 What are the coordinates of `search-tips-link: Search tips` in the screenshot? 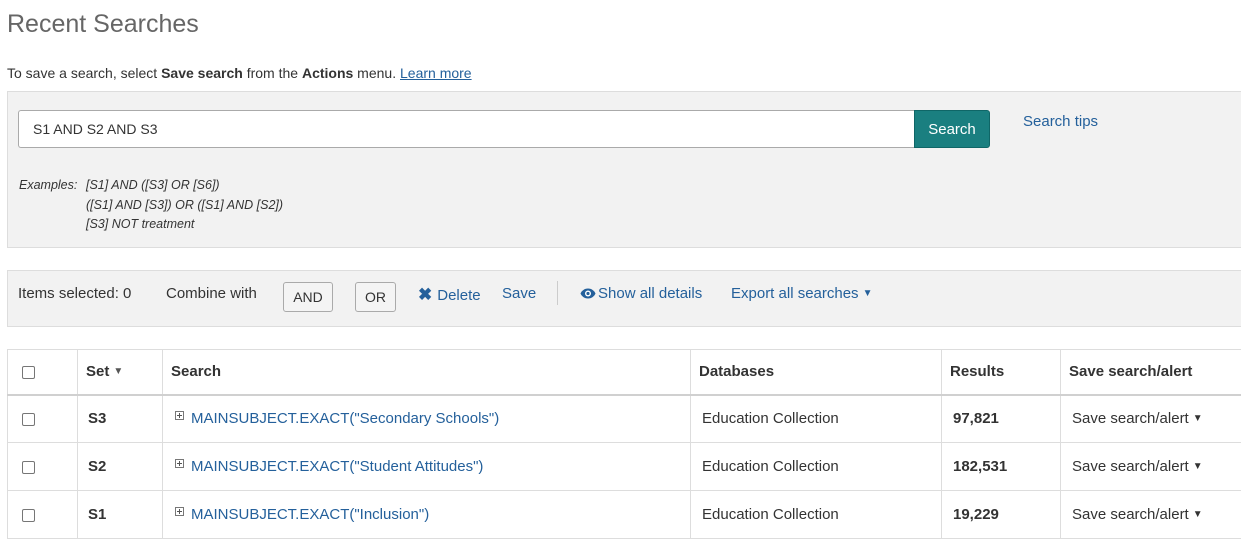 It's located at (1060, 121).